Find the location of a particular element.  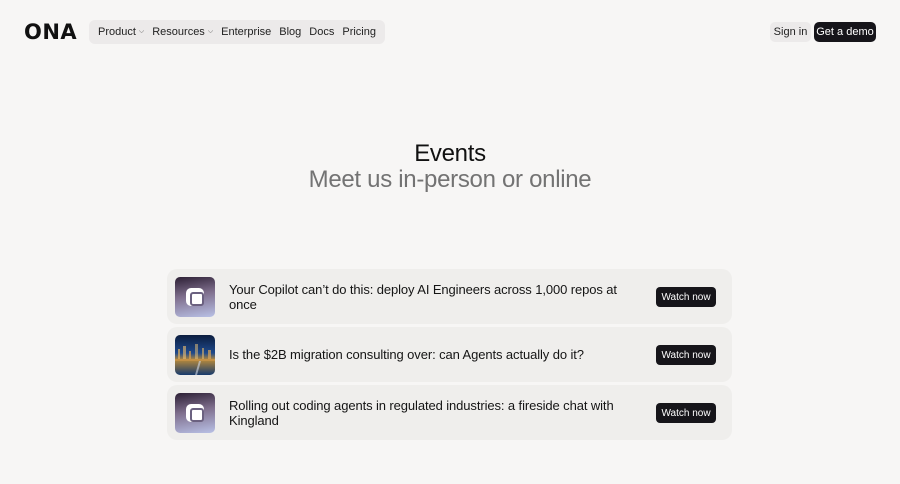

page-subtitle: Meet us in-person or online is located at coordinates (450, 179).